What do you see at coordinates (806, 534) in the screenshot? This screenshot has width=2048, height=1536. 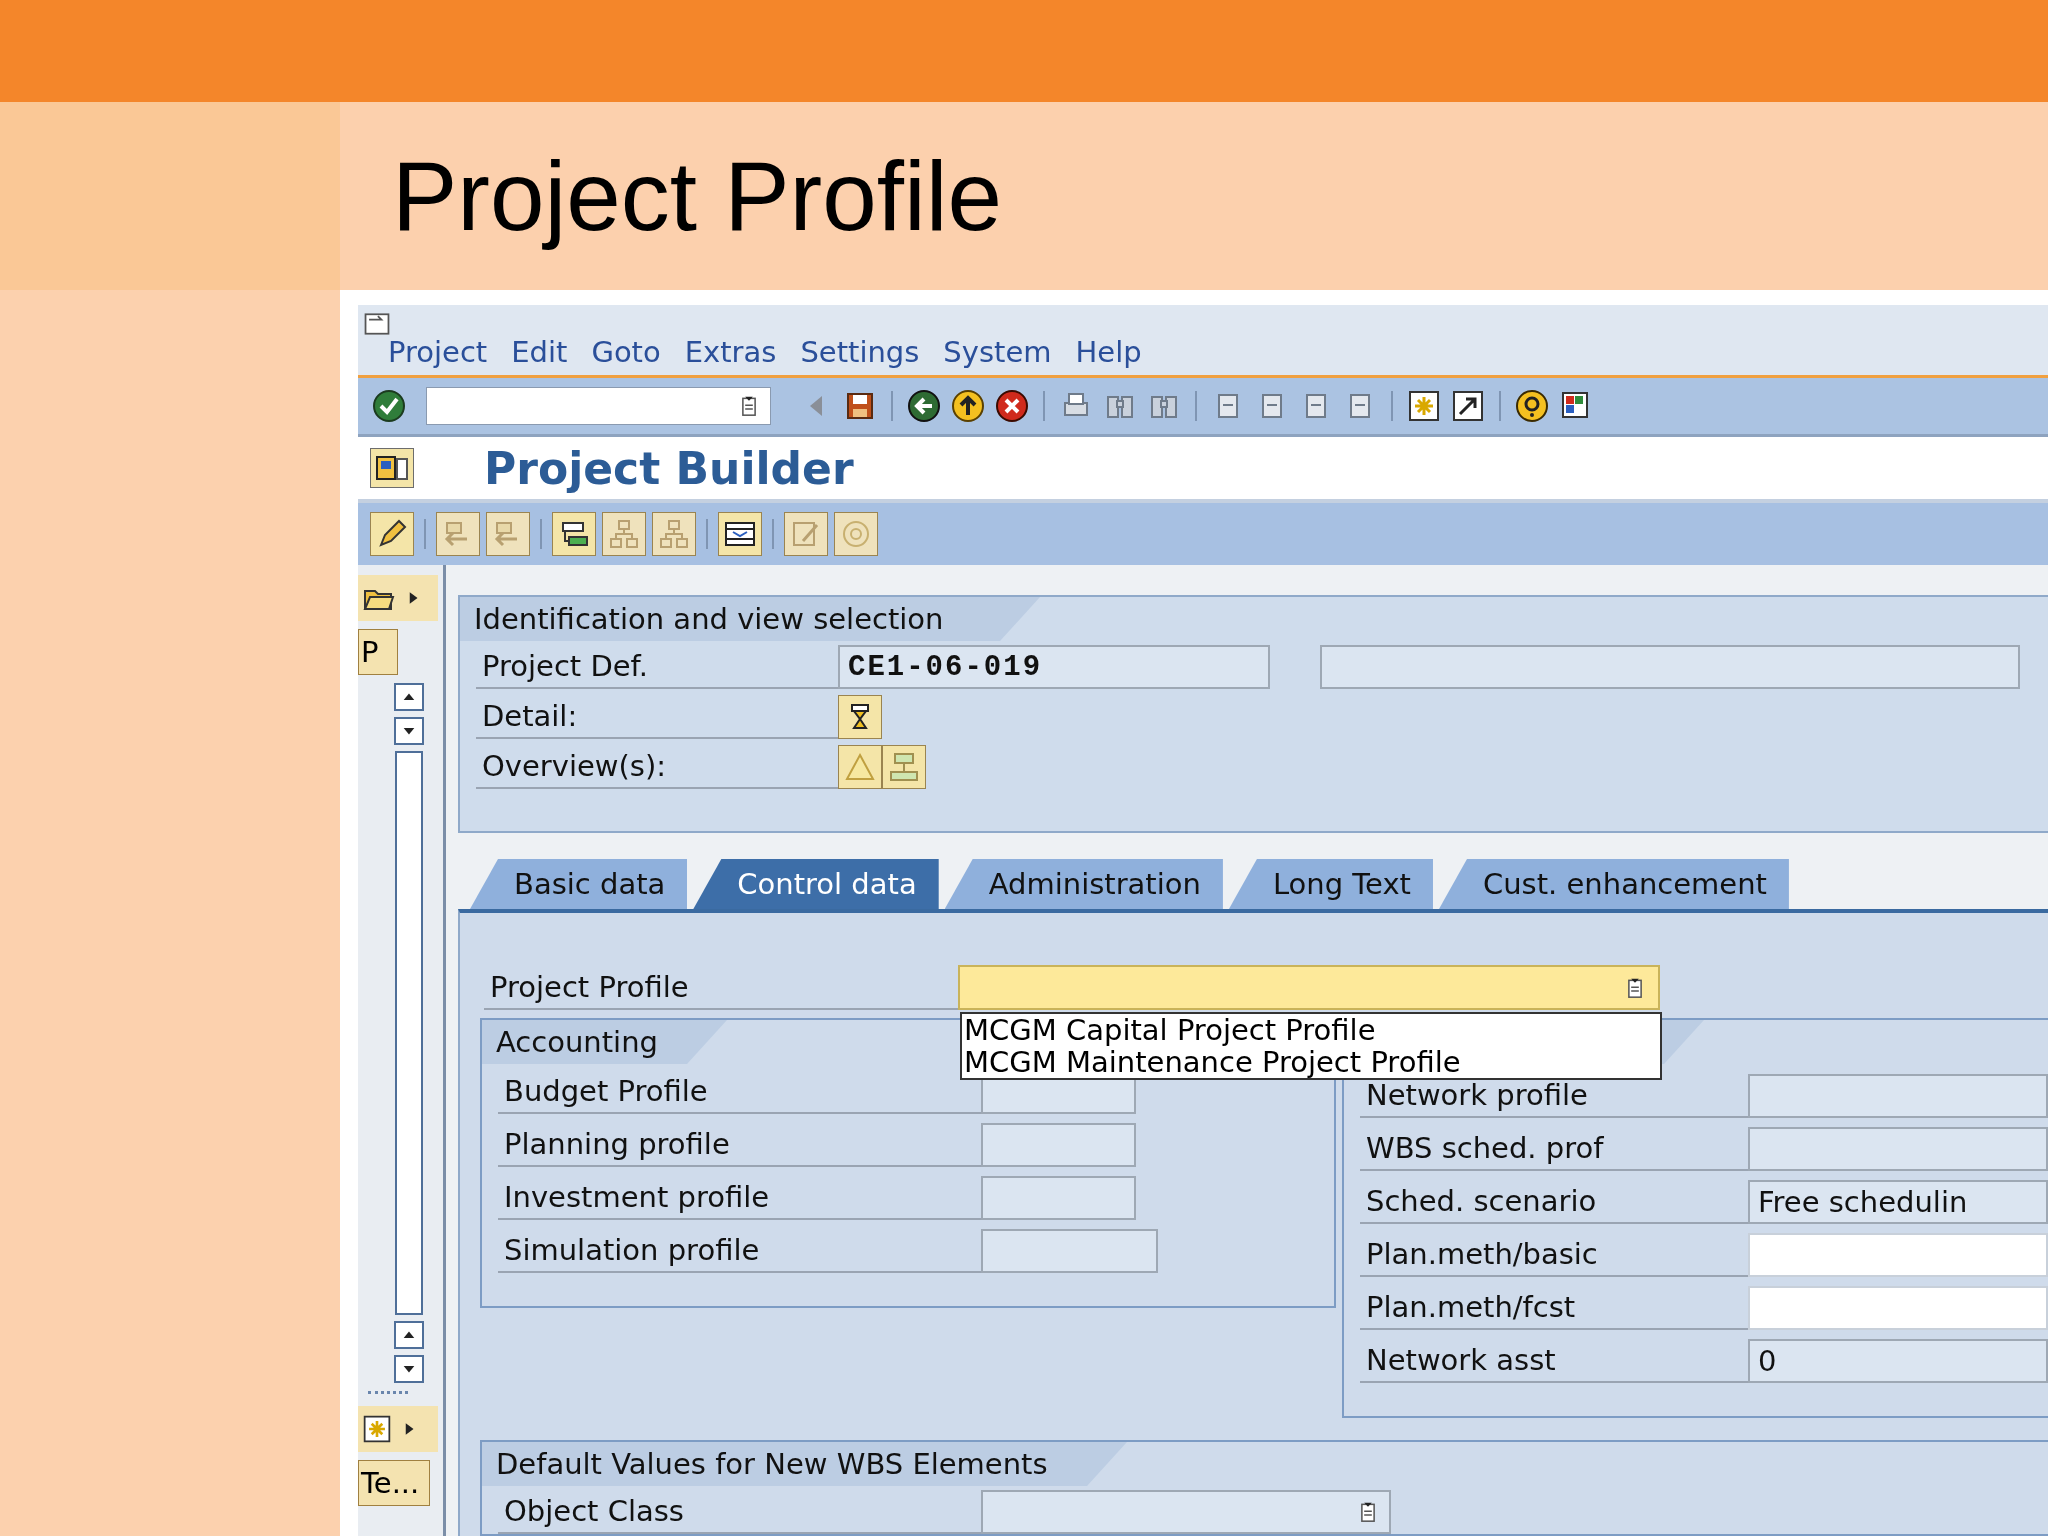 I see `table-button` at bounding box center [806, 534].